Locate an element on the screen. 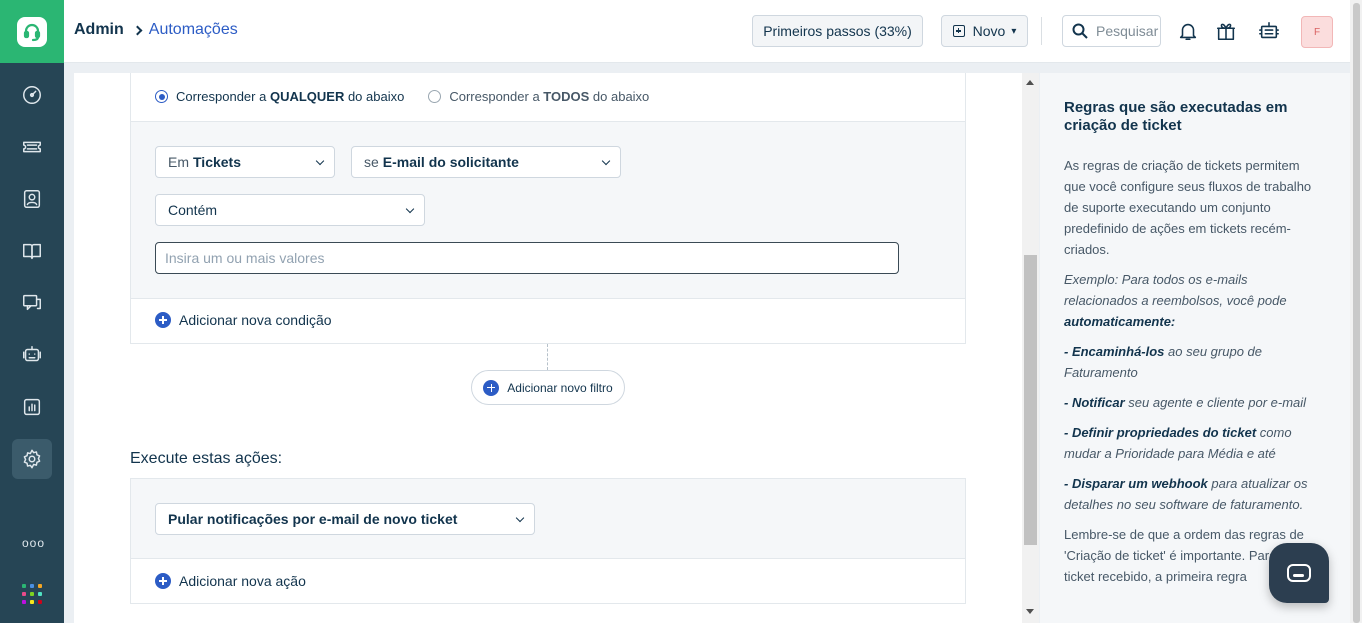 This screenshot has height=623, width=1362. contacts-icon is located at coordinates (32, 199).